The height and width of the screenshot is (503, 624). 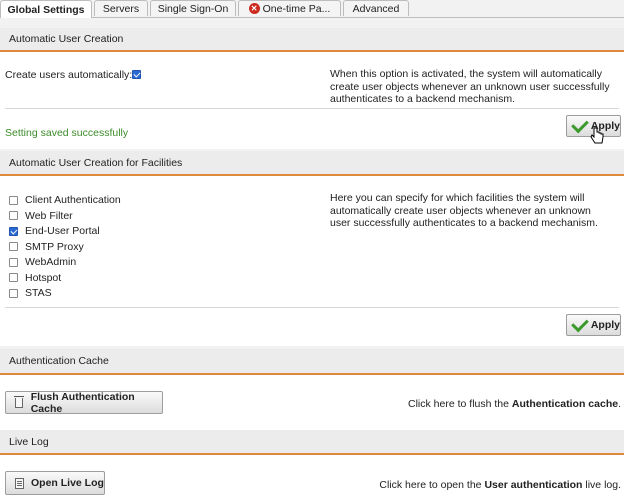 I want to click on webadmin-checkbox, so click(x=13, y=262).